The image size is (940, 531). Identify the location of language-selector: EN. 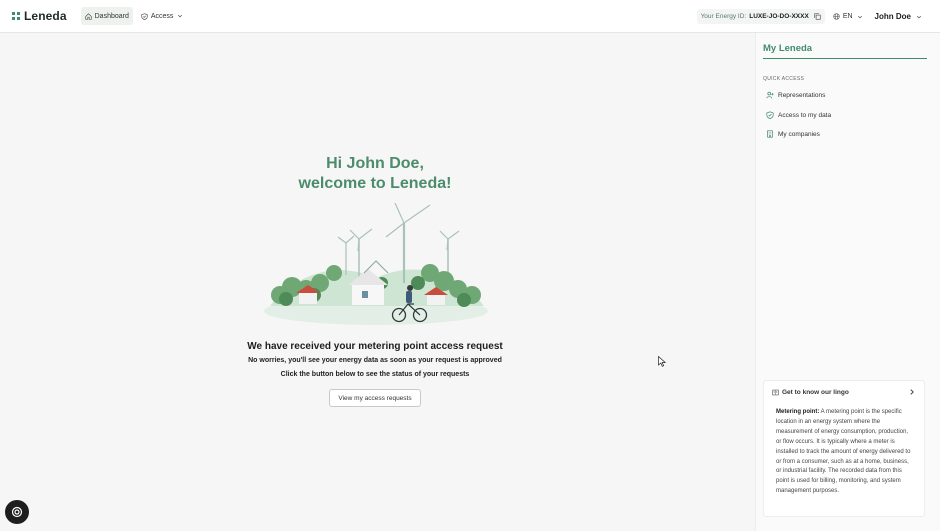
(848, 16).